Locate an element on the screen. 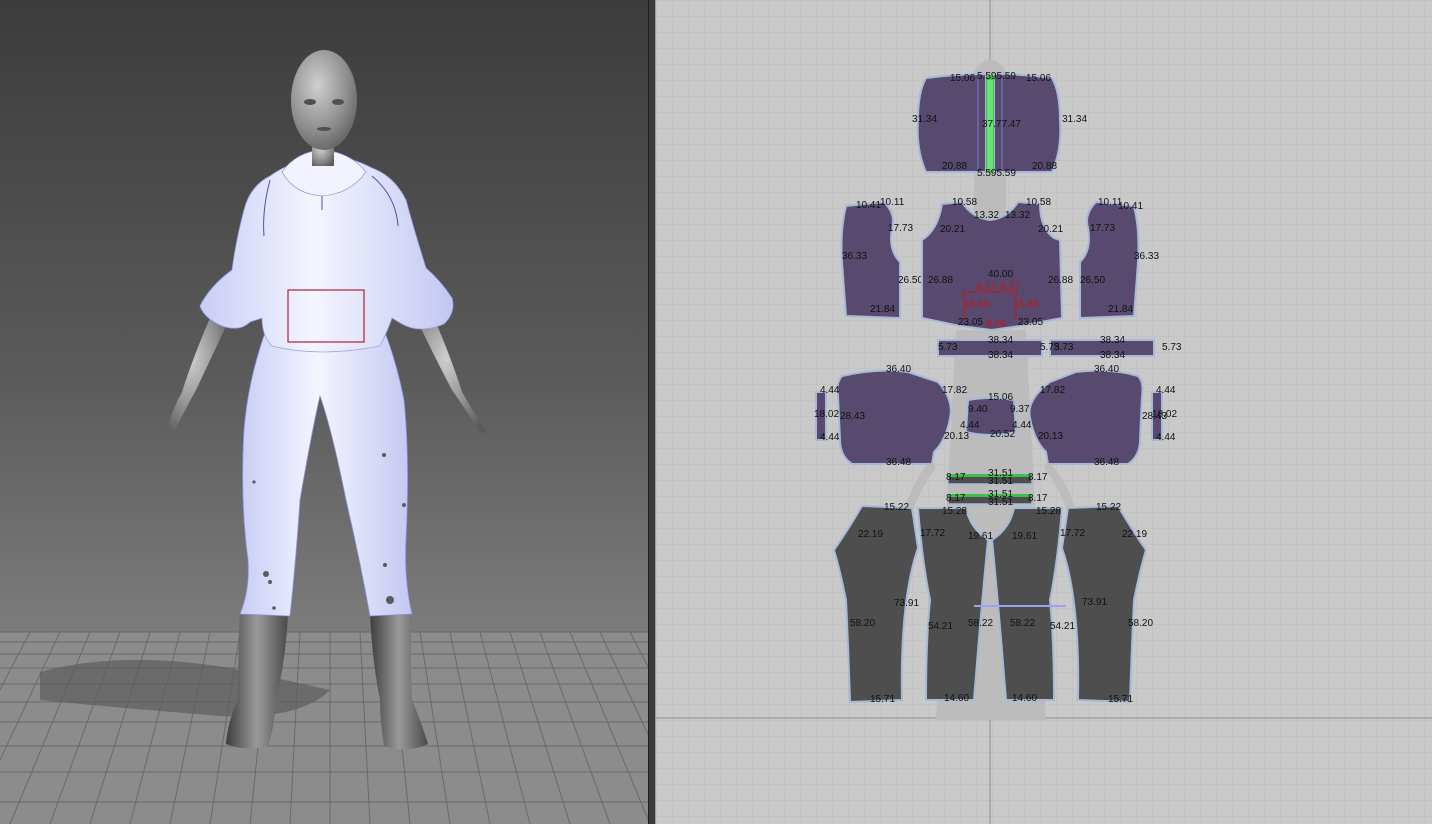  dim-hood-bottom-left: 20.88 is located at coordinates (954, 166).